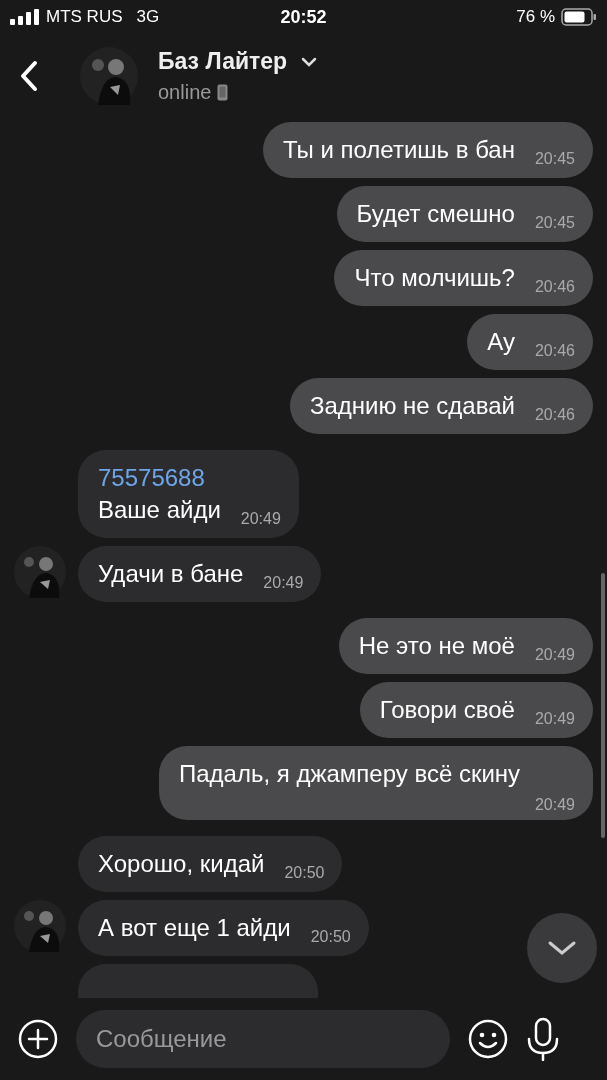 The width and height of the screenshot is (607, 1080). What do you see at coordinates (579, 17) in the screenshot?
I see `battery-icon` at bounding box center [579, 17].